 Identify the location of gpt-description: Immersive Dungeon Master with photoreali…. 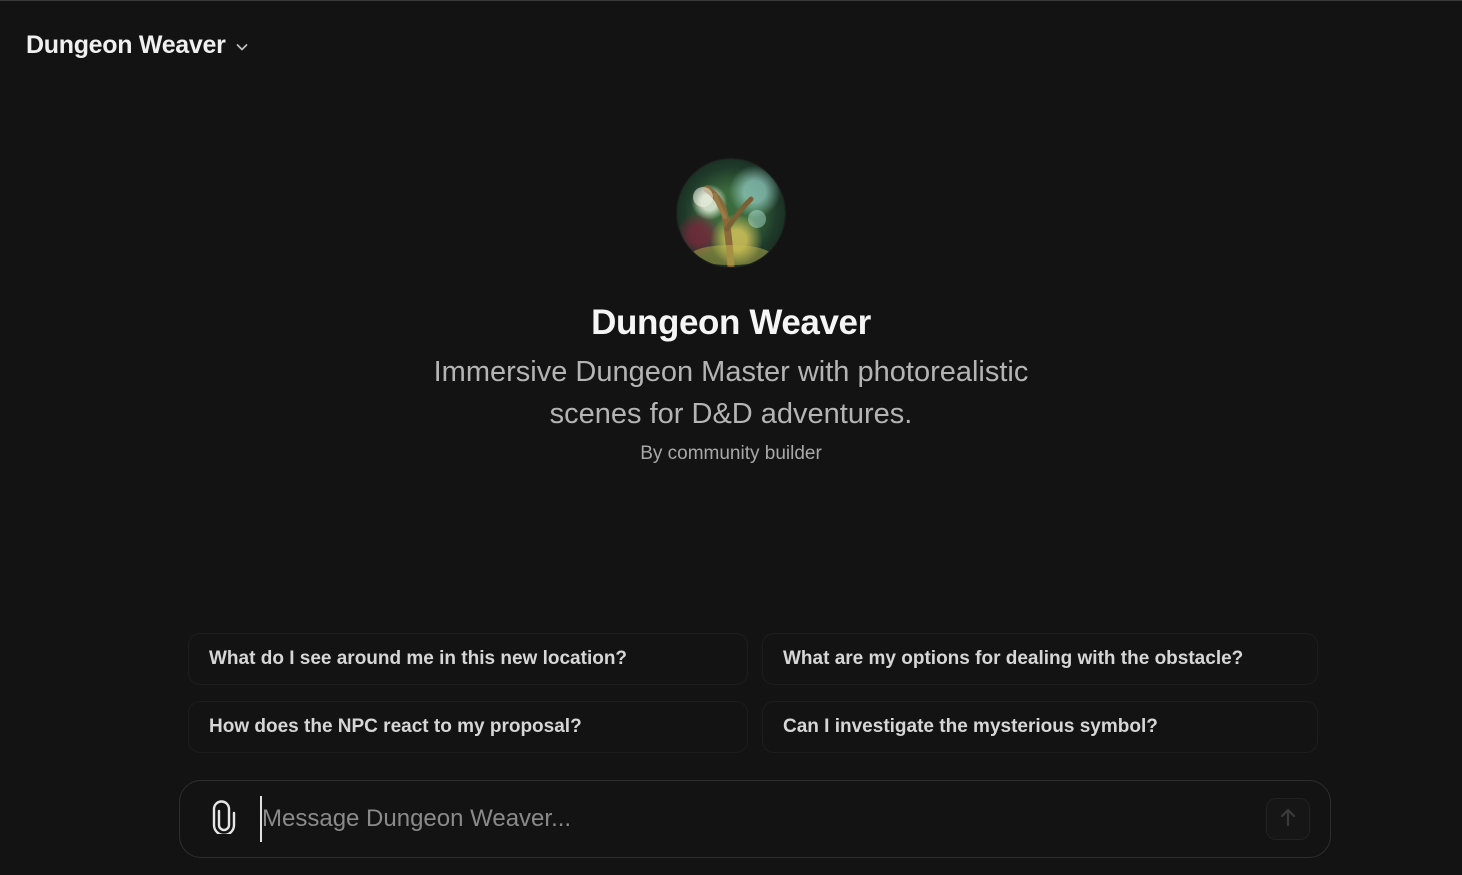
(731, 393).